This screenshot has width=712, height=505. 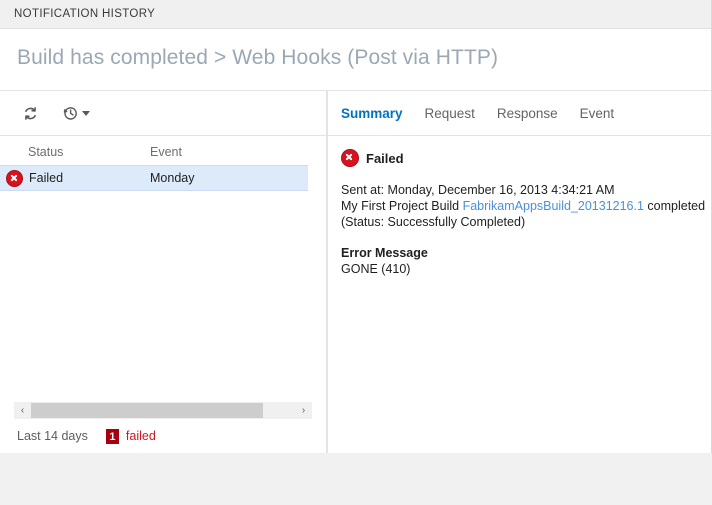 What do you see at coordinates (384, 253) in the screenshot?
I see `error-message-title: Error Message` at bounding box center [384, 253].